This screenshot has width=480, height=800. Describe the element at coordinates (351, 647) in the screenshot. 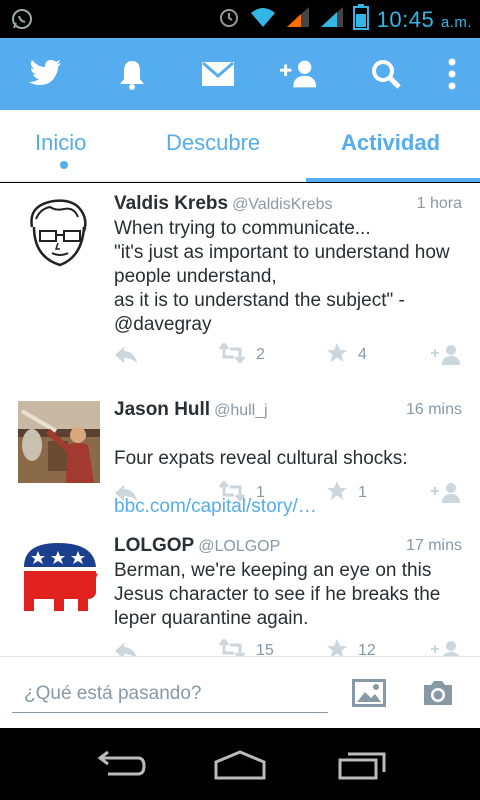

I see `favorite-button: 12` at that location.